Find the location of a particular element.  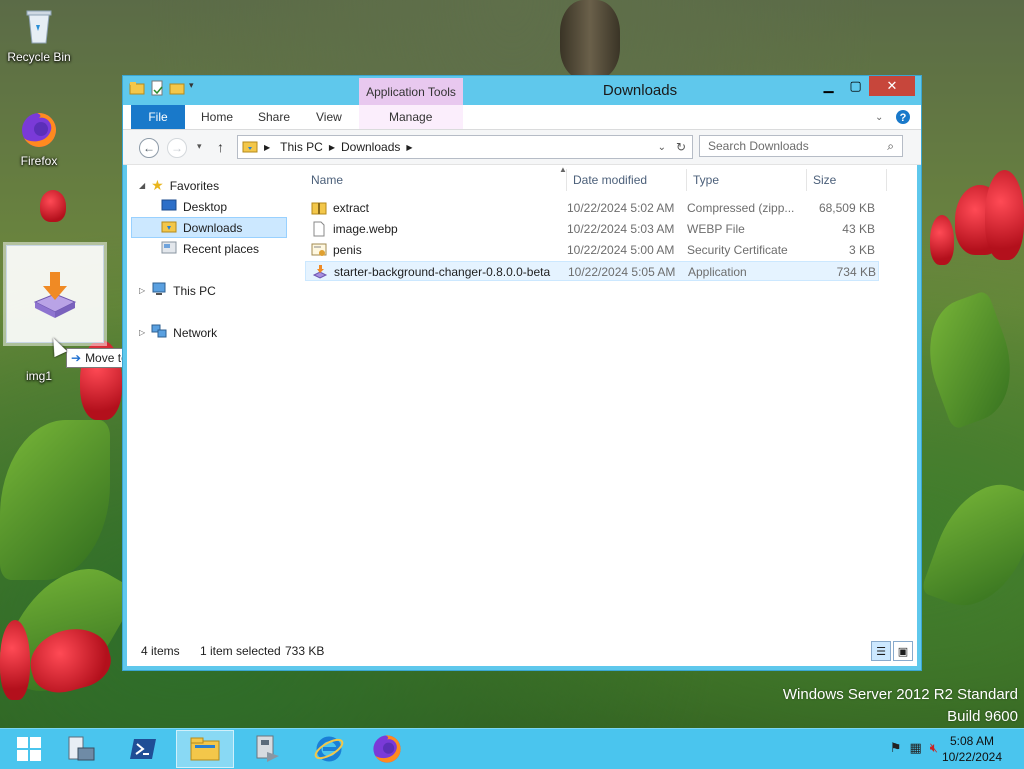

network-status-icon: ▦ is located at coordinates (916, 748).